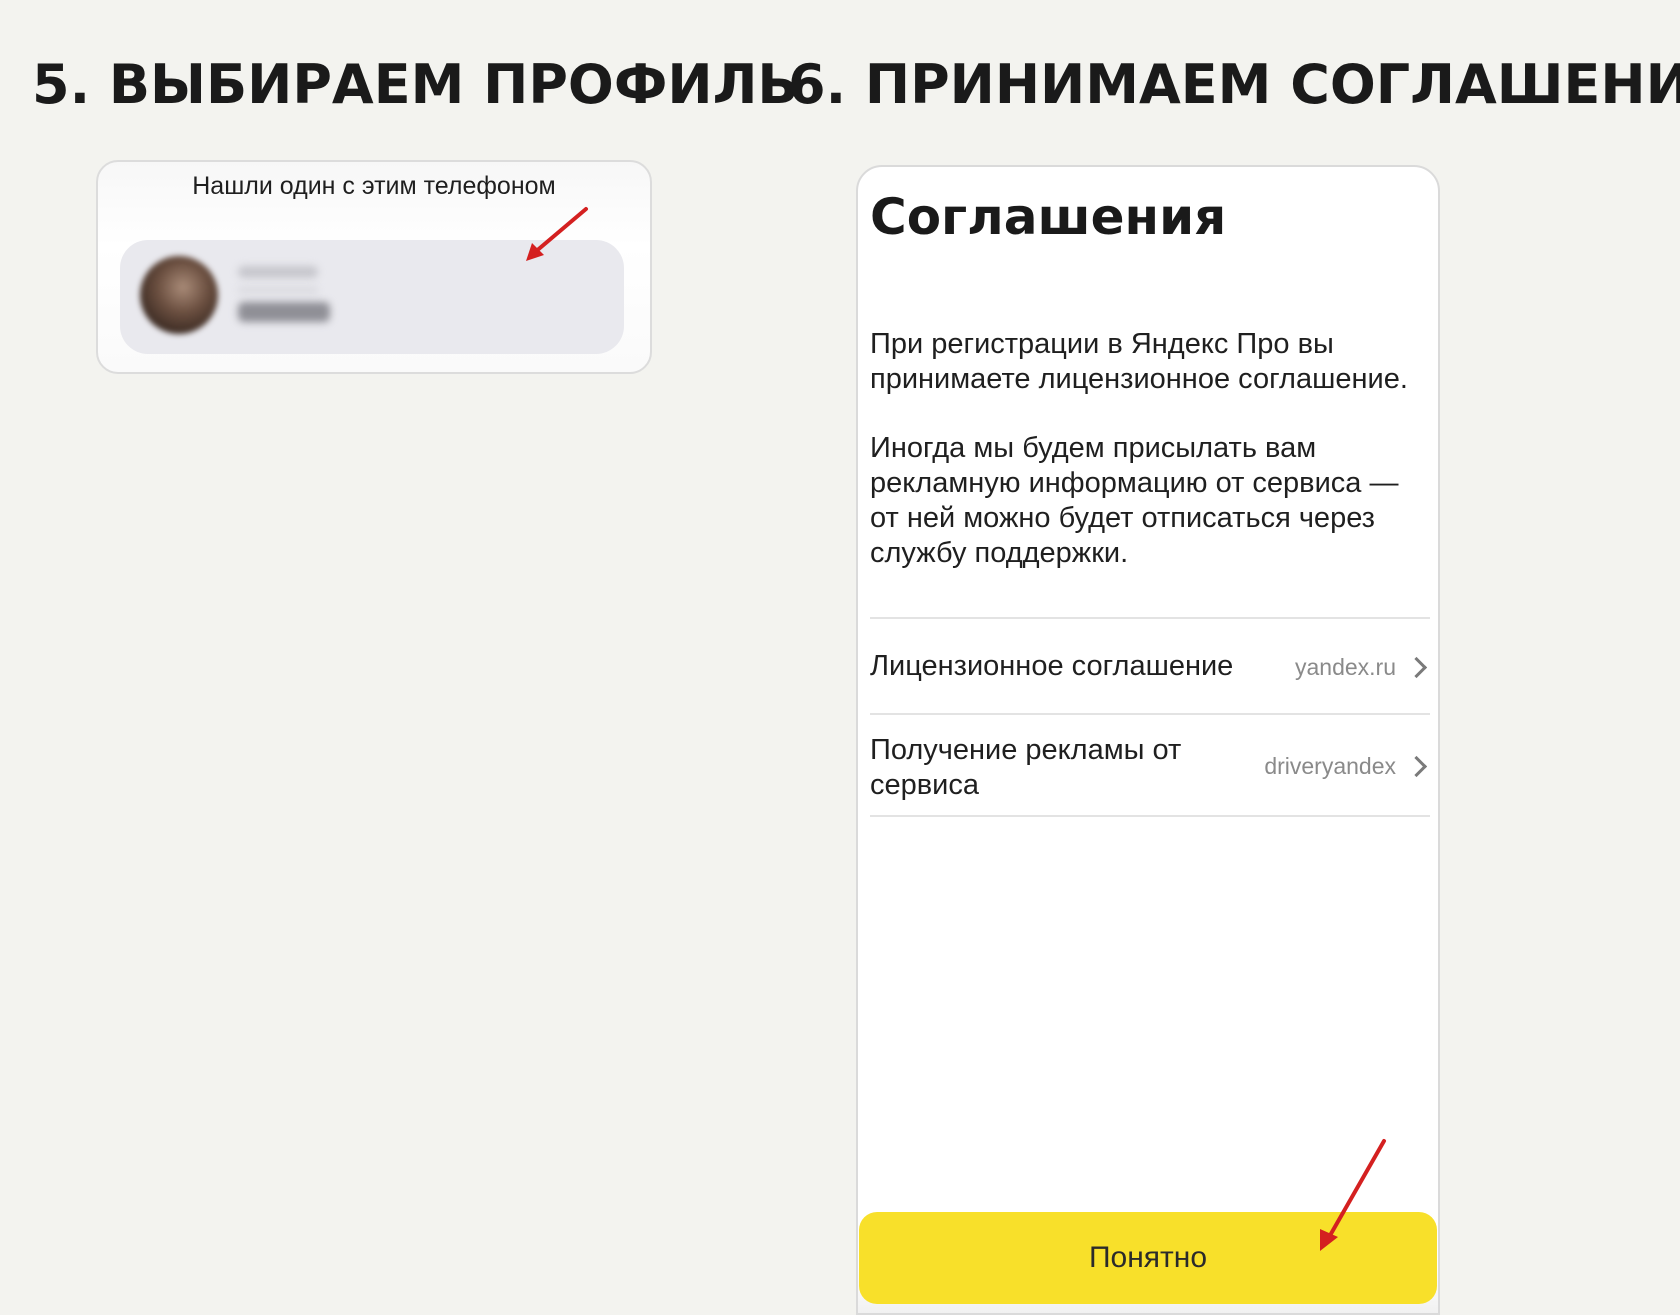 The height and width of the screenshot is (1315, 1680). Describe the element at coordinates (284, 312) in the screenshot. I see `blurred-profile-detail` at that location.